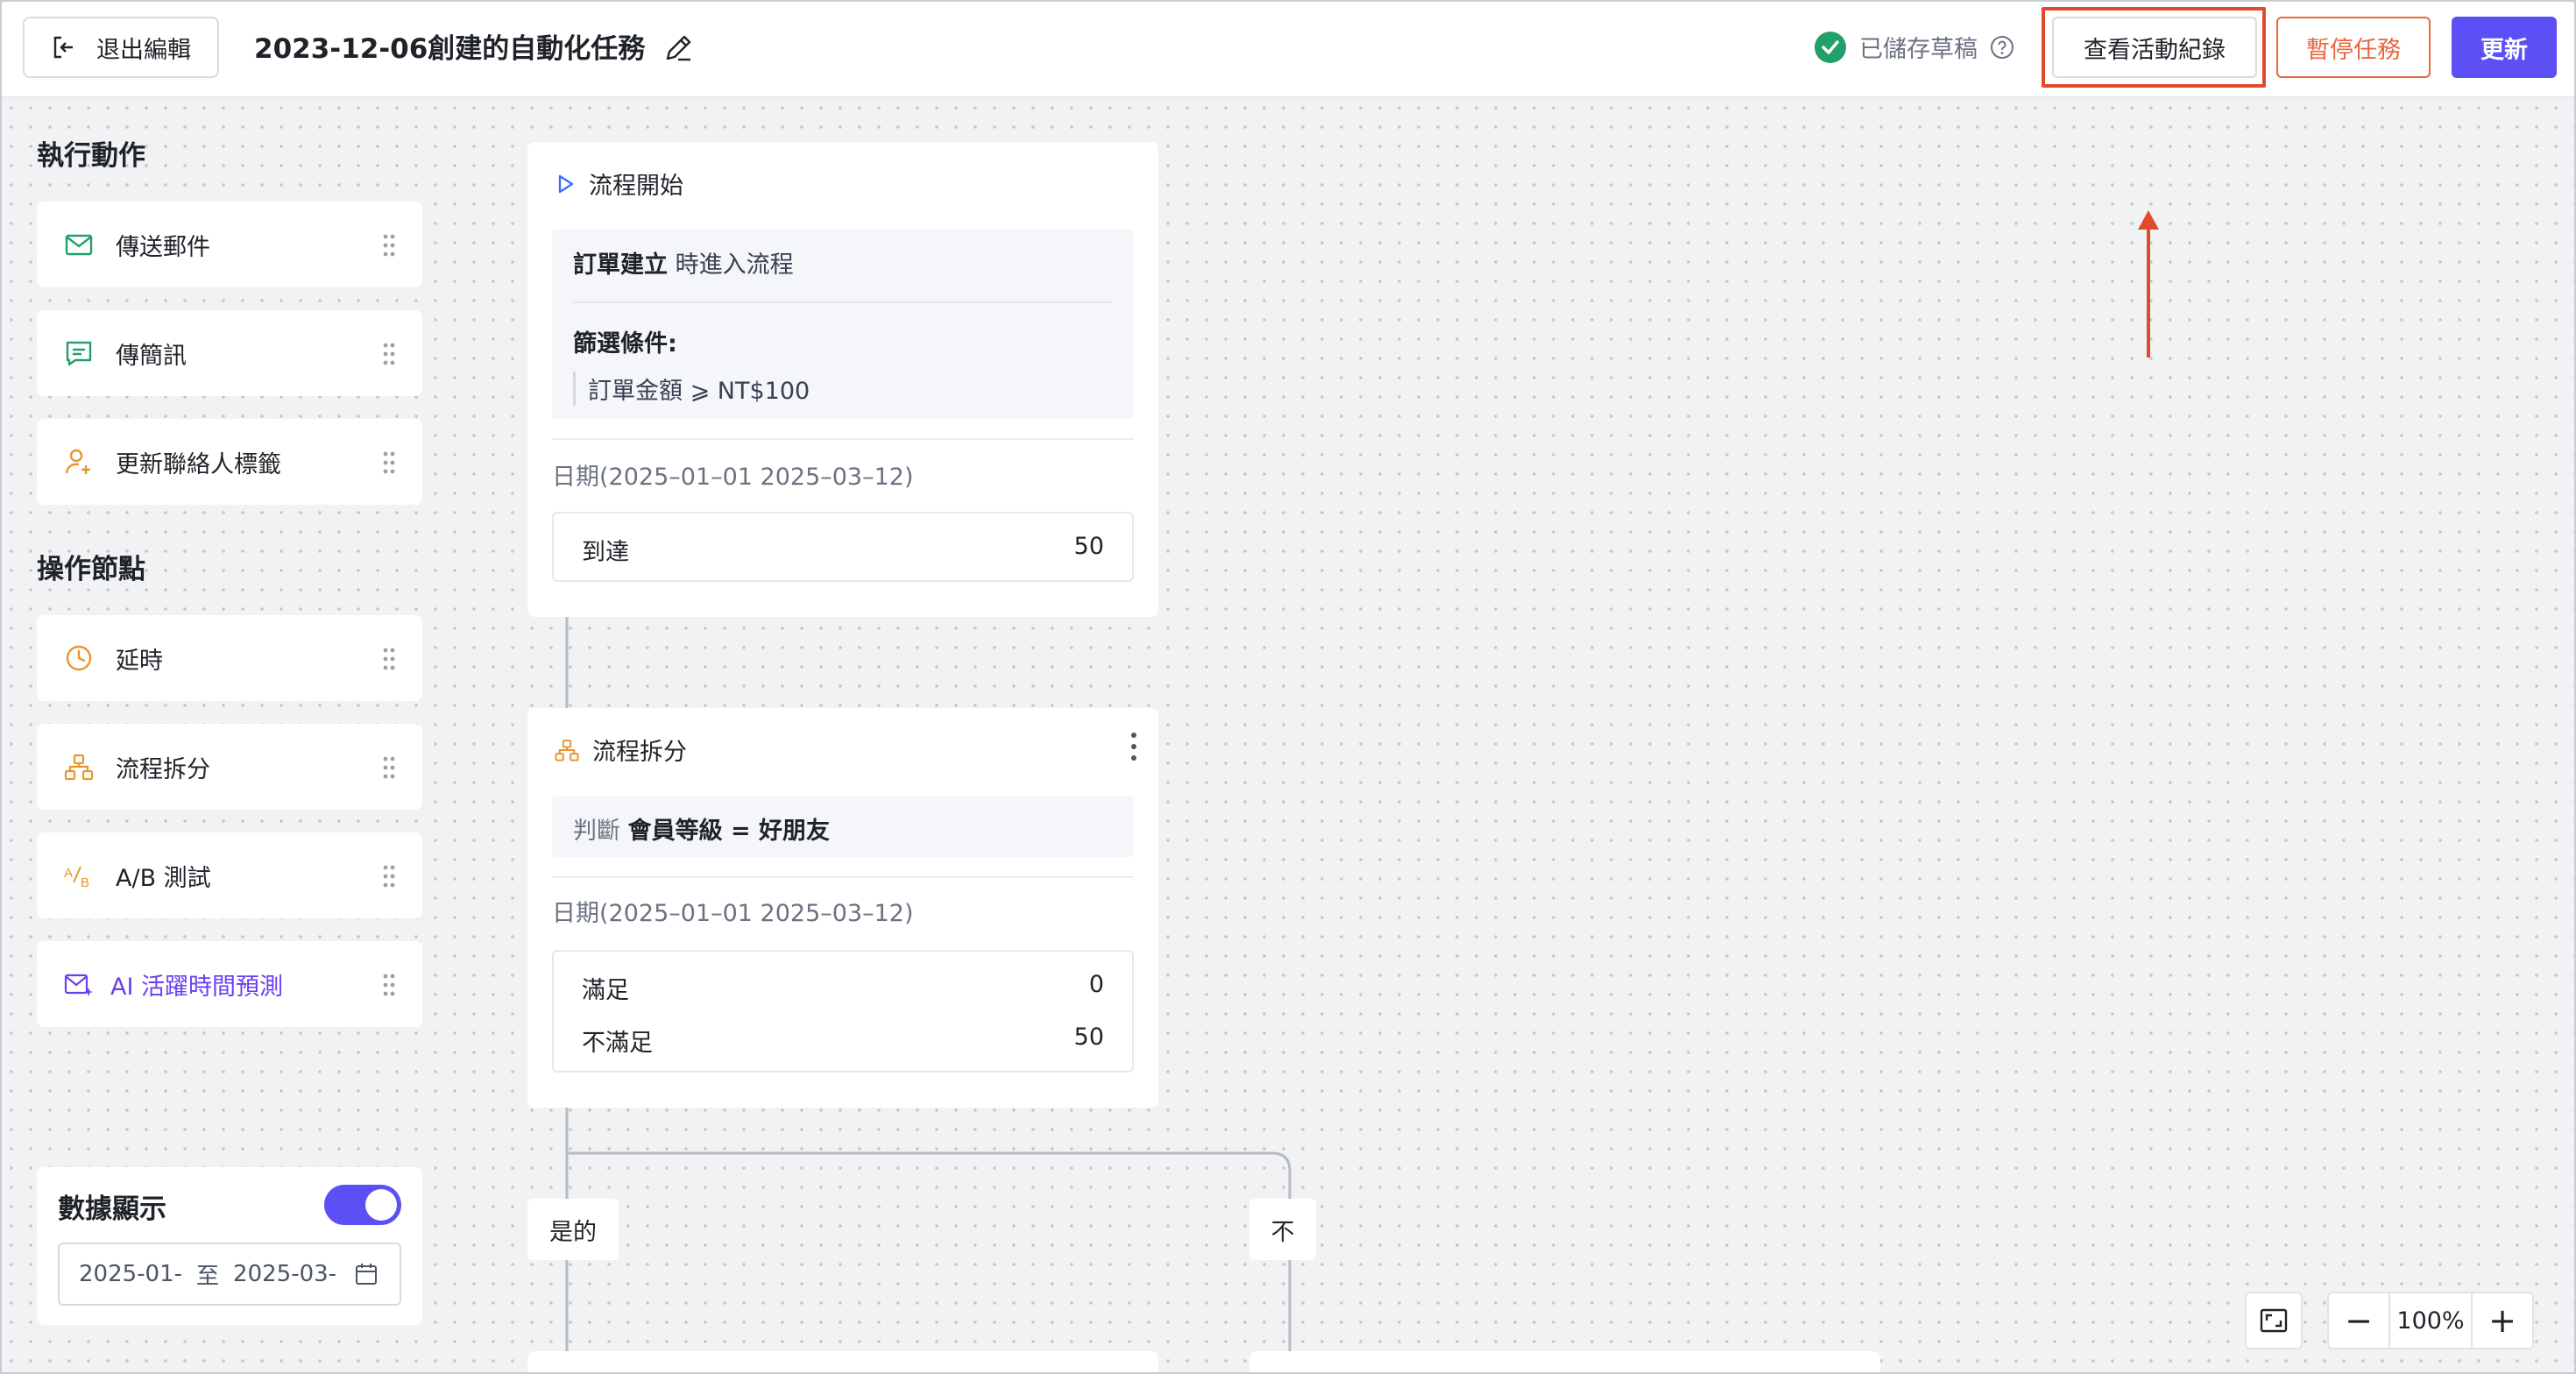 The image size is (2576, 1374). What do you see at coordinates (691, 389) in the screenshot?
I see `filter-condition: 訂單金額 ⩾ NT$100` at bounding box center [691, 389].